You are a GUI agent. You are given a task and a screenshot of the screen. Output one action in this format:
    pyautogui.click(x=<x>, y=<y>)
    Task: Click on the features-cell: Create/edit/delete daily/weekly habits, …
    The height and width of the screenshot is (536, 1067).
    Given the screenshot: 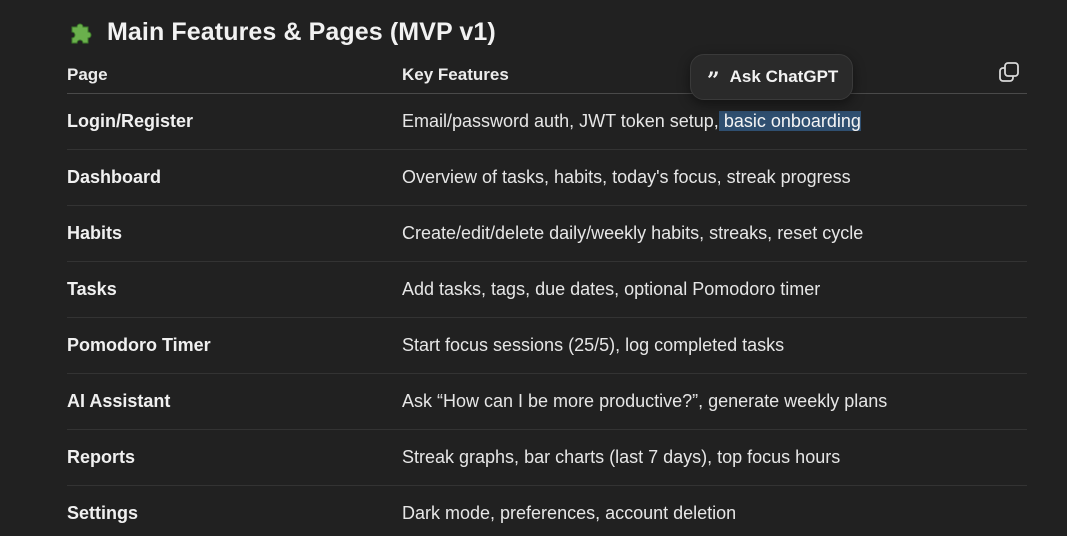 What is the action you would take?
    pyautogui.click(x=714, y=233)
    